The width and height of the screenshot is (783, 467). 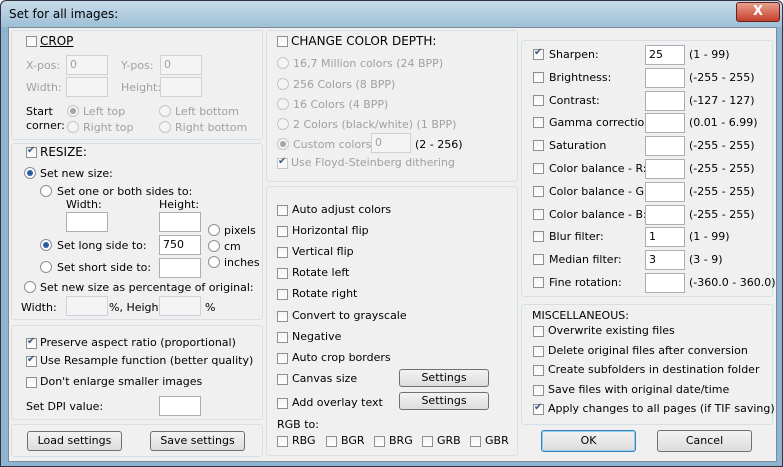 I want to click on overlay-text-checkbox, so click(x=282, y=403).